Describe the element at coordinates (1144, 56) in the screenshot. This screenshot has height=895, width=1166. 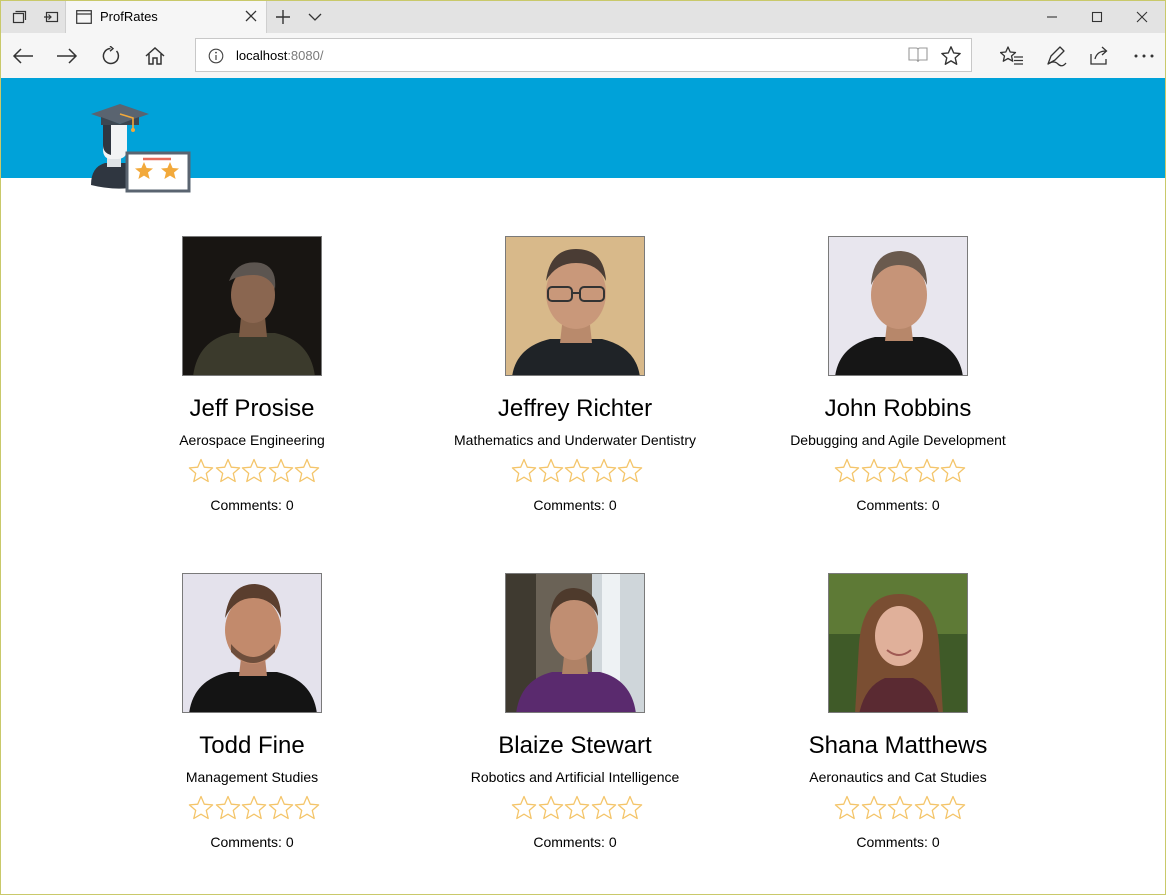
I see `more-options-icon` at that location.